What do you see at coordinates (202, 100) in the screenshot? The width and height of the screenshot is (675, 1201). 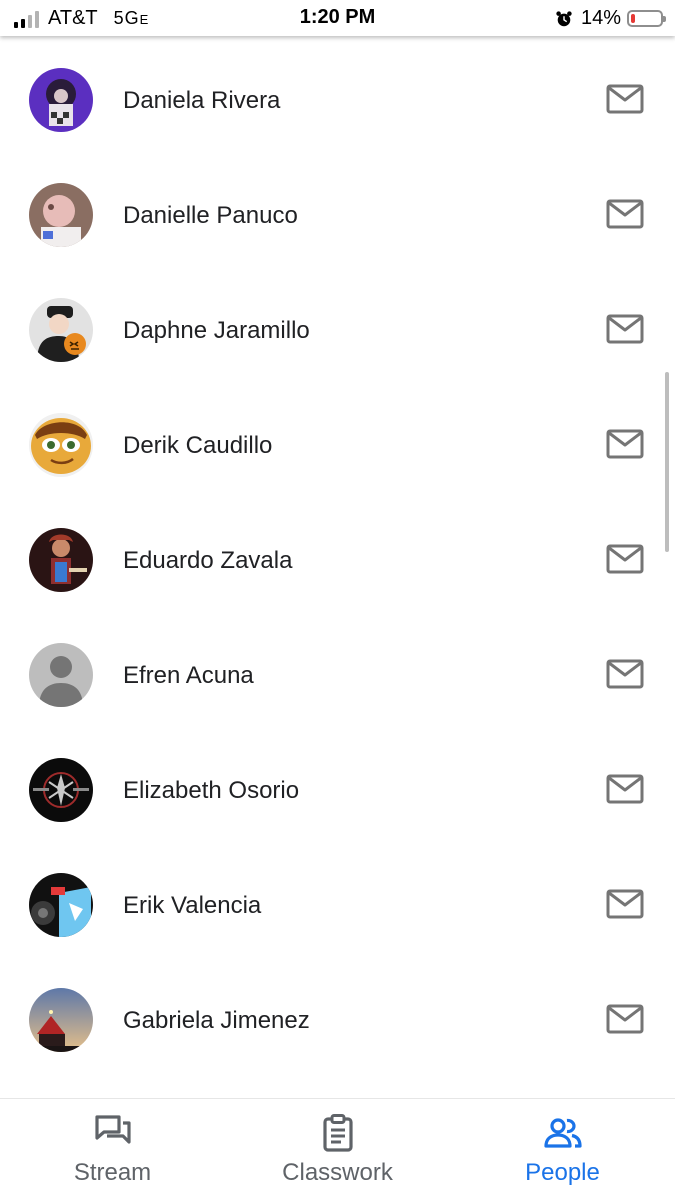 I see `person-name: Daniela Rivera` at bounding box center [202, 100].